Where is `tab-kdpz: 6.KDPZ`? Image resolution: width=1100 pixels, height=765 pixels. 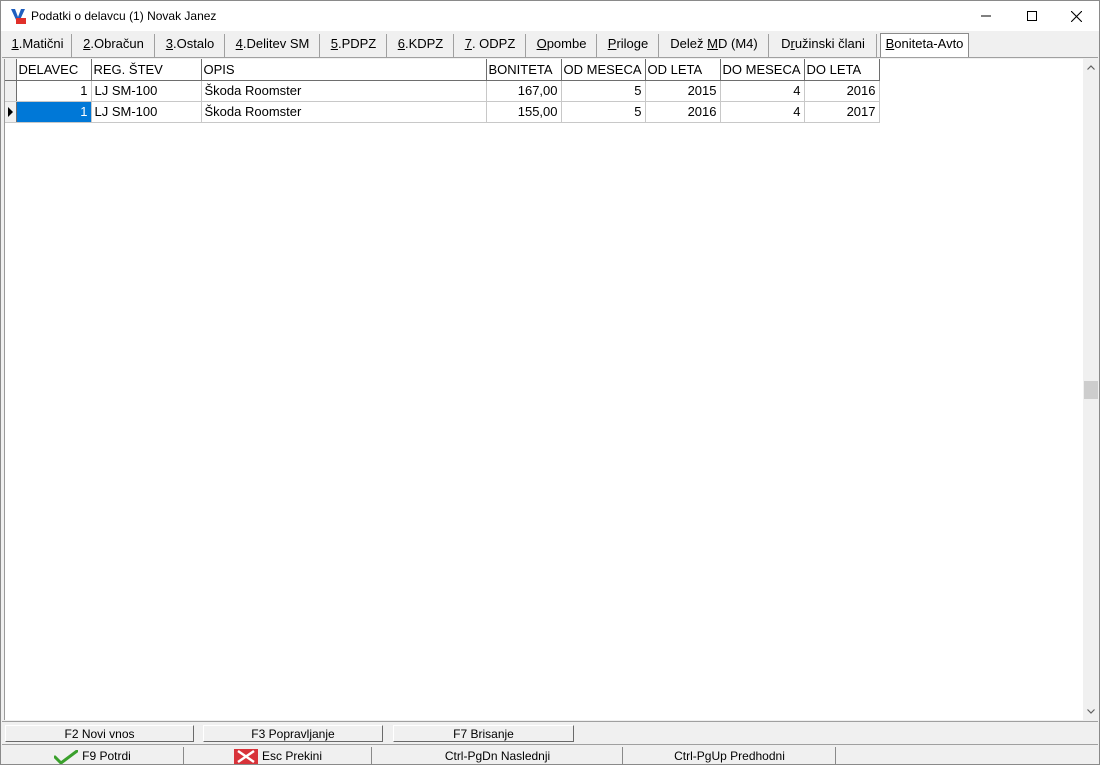 tab-kdpz: 6.KDPZ is located at coordinates (421, 45).